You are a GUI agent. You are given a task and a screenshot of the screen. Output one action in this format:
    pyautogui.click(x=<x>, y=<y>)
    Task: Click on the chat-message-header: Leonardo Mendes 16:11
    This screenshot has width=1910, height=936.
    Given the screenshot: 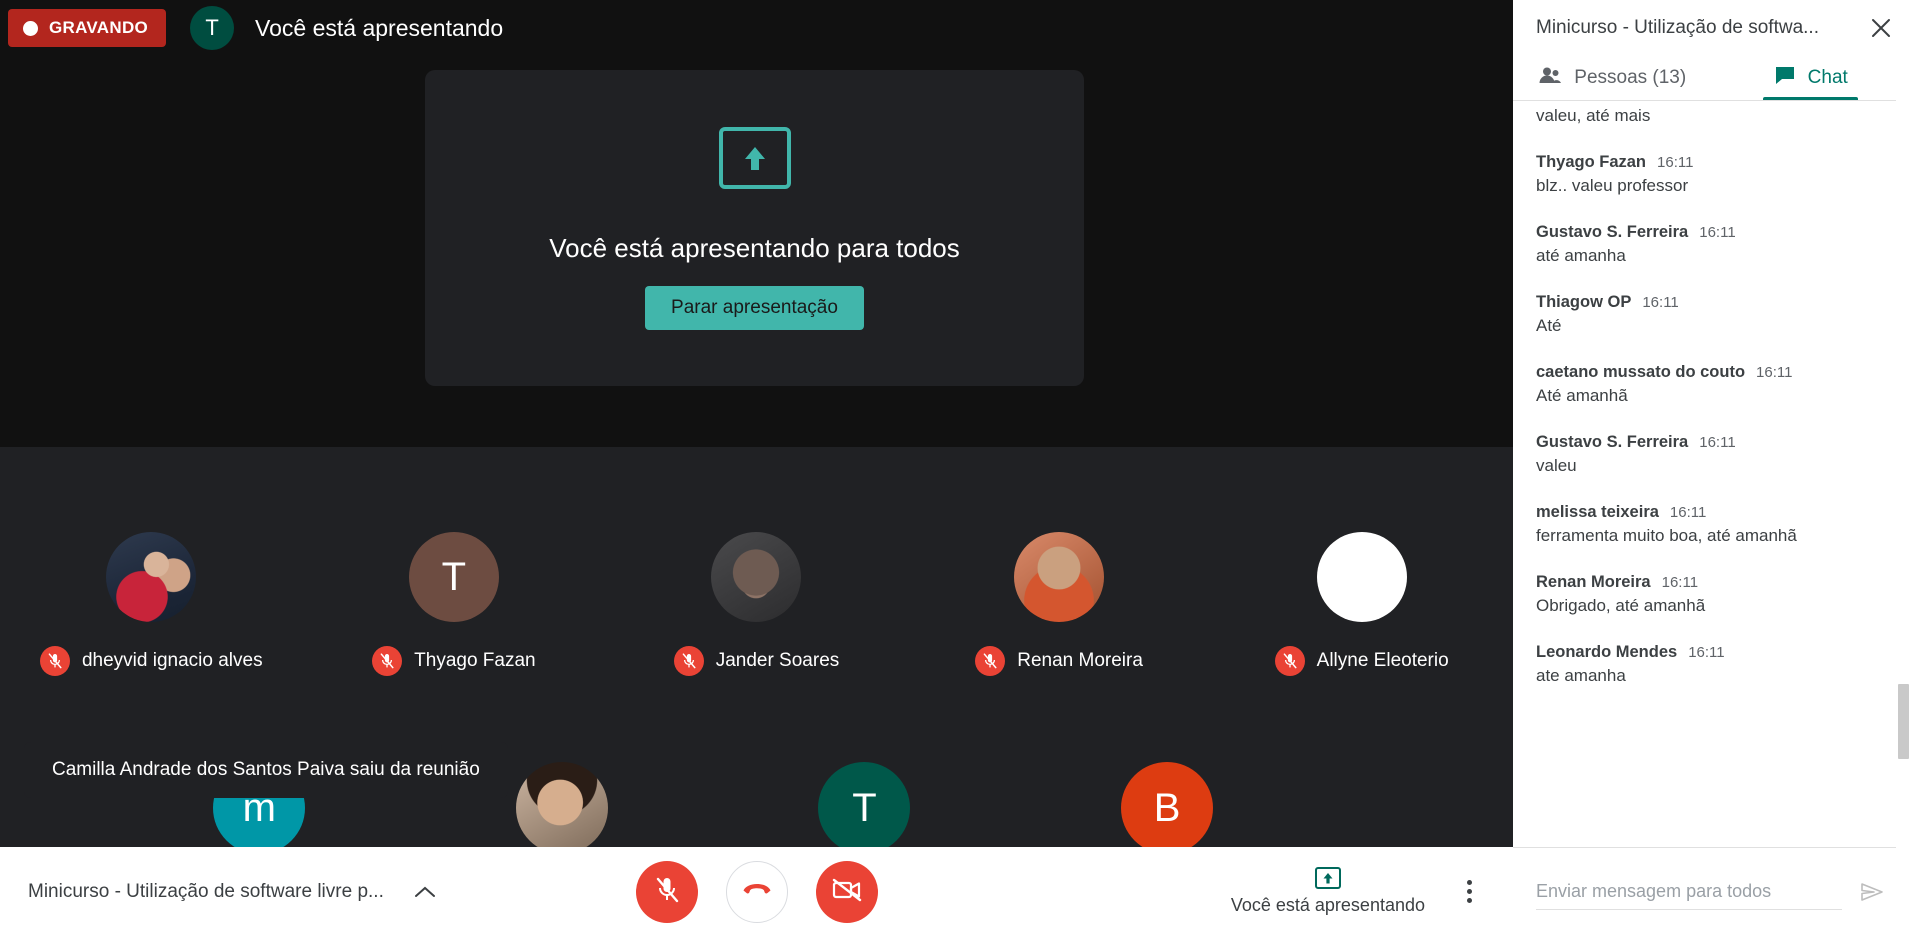 What is the action you would take?
    pyautogui.click(x=1712, y=652)
    